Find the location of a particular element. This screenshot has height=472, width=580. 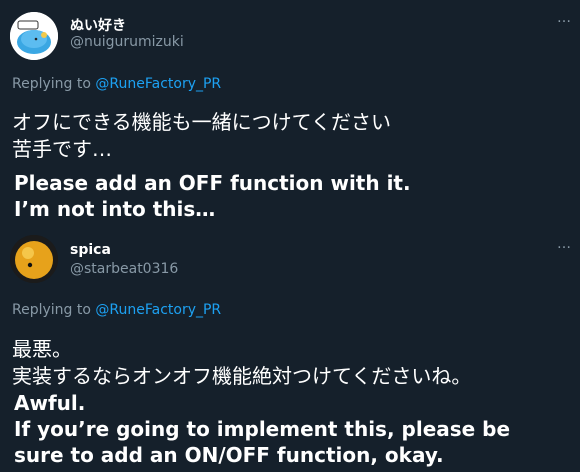

user-handle: @starbeat0316 is located at coordinates (124, 269).